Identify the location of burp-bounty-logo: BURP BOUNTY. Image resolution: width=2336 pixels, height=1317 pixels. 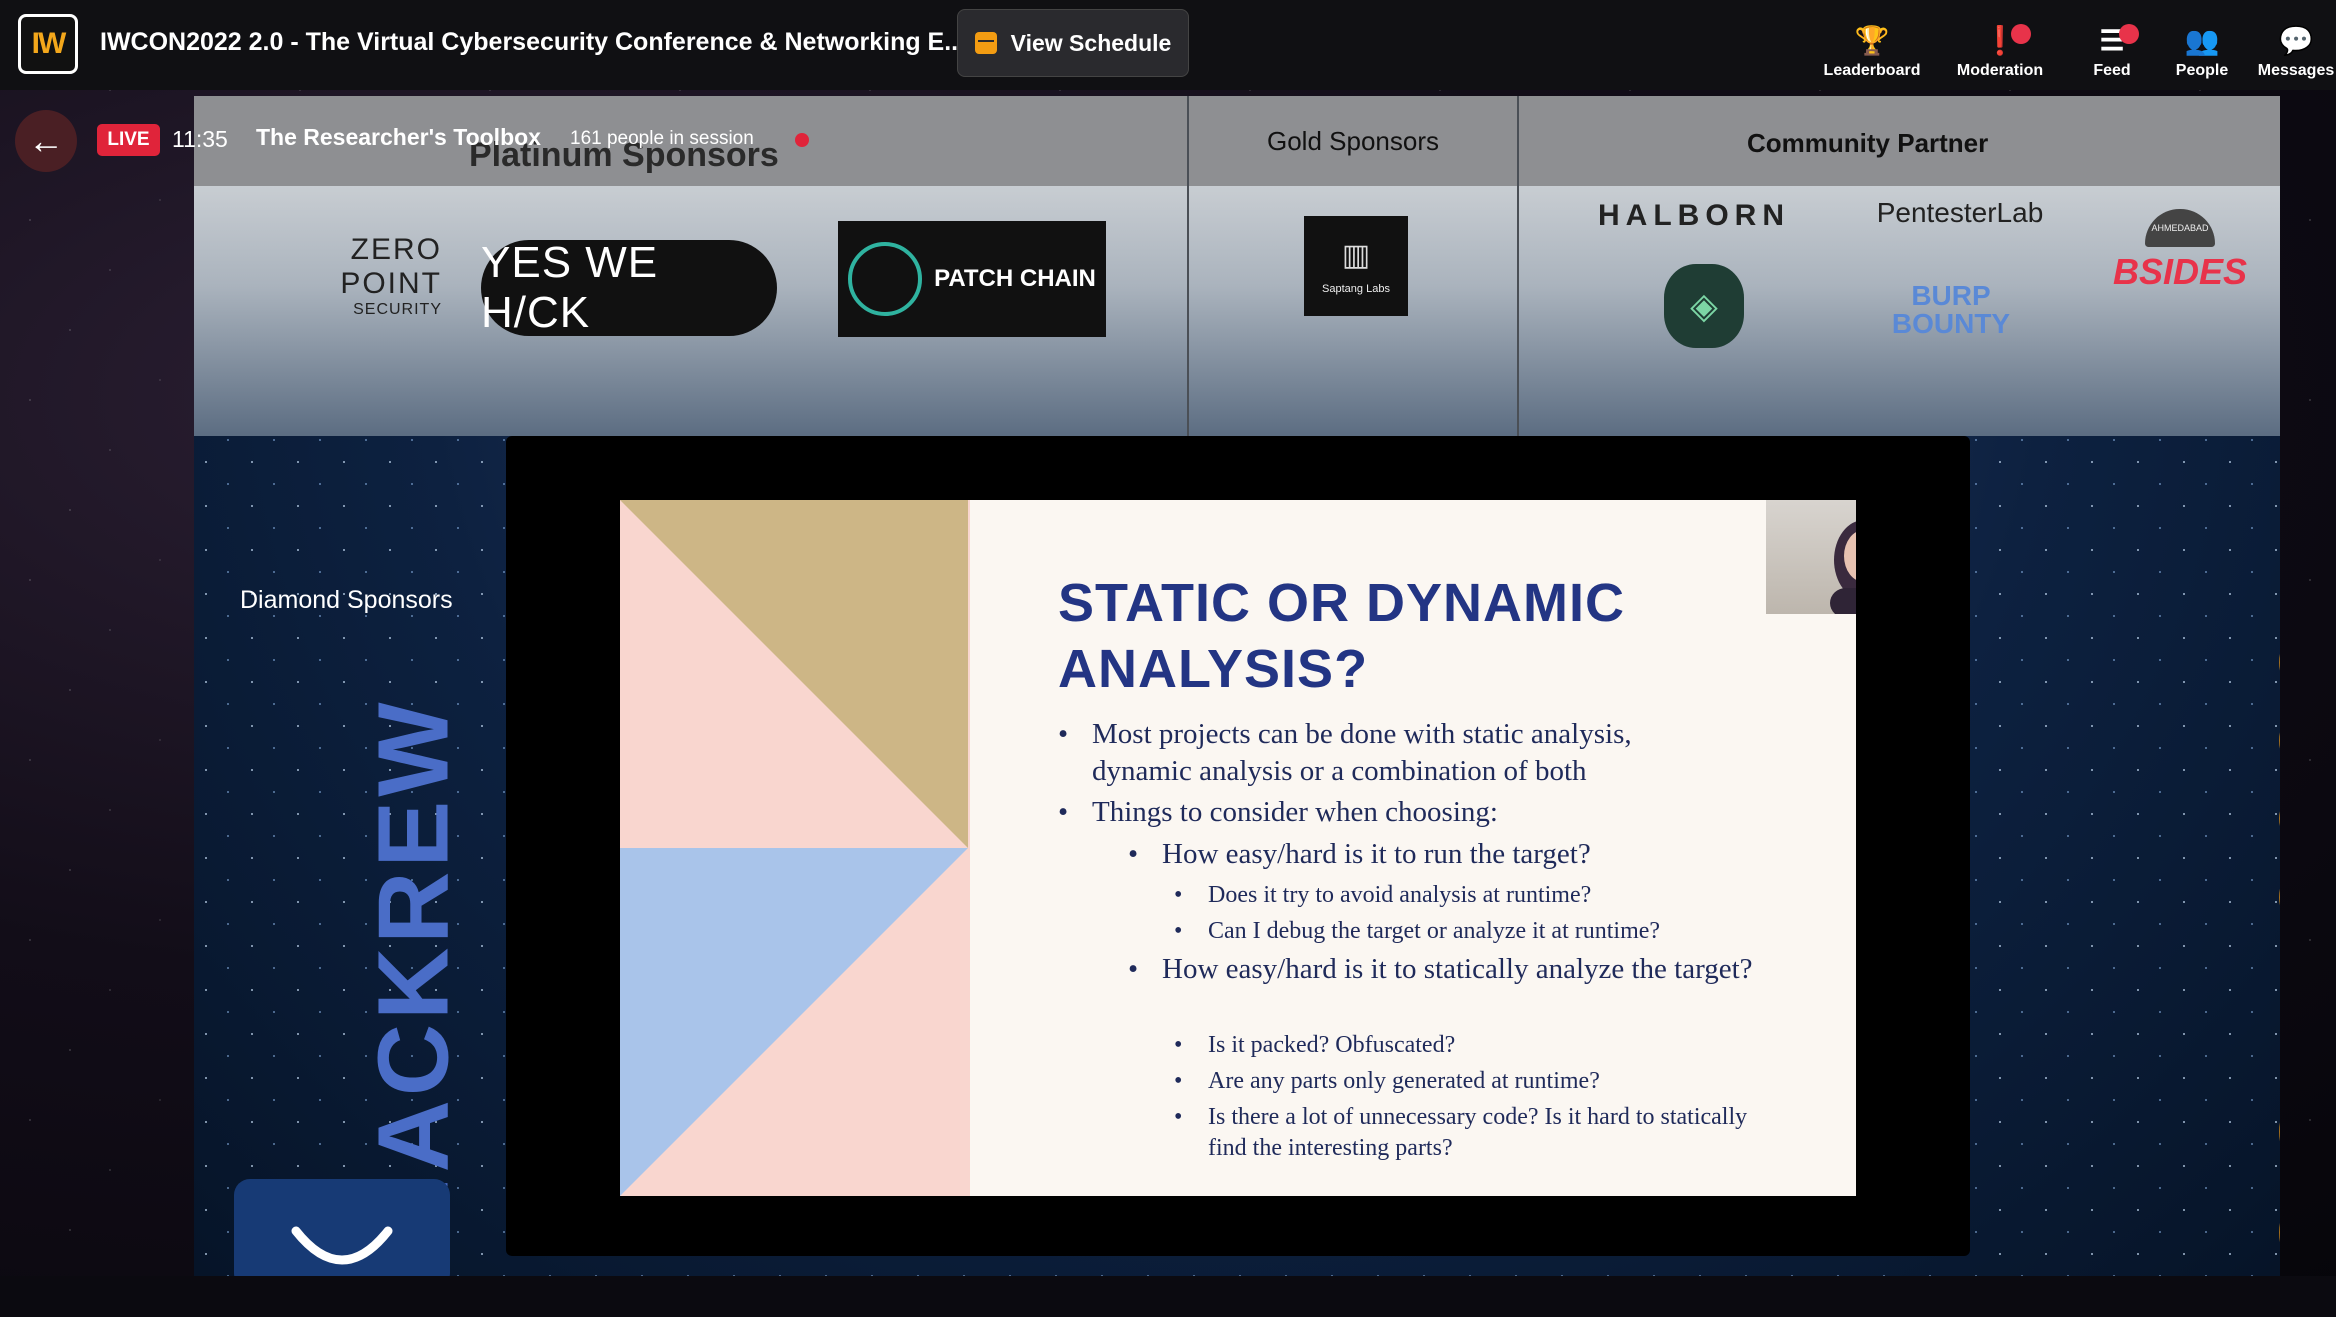
(1951, 310).